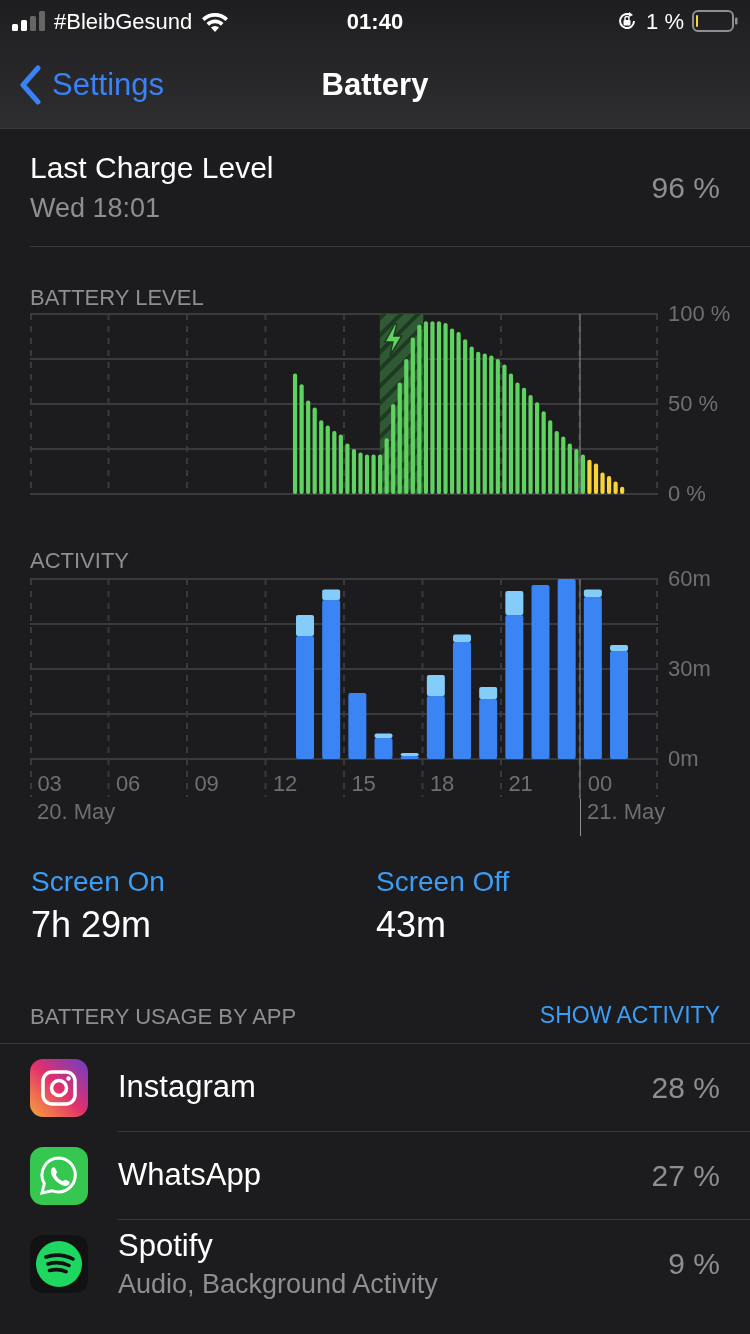  Describe the element at coordinates (96, 208) in the screenshot. I see `last-charge-time: Wed 18:01` at that location.